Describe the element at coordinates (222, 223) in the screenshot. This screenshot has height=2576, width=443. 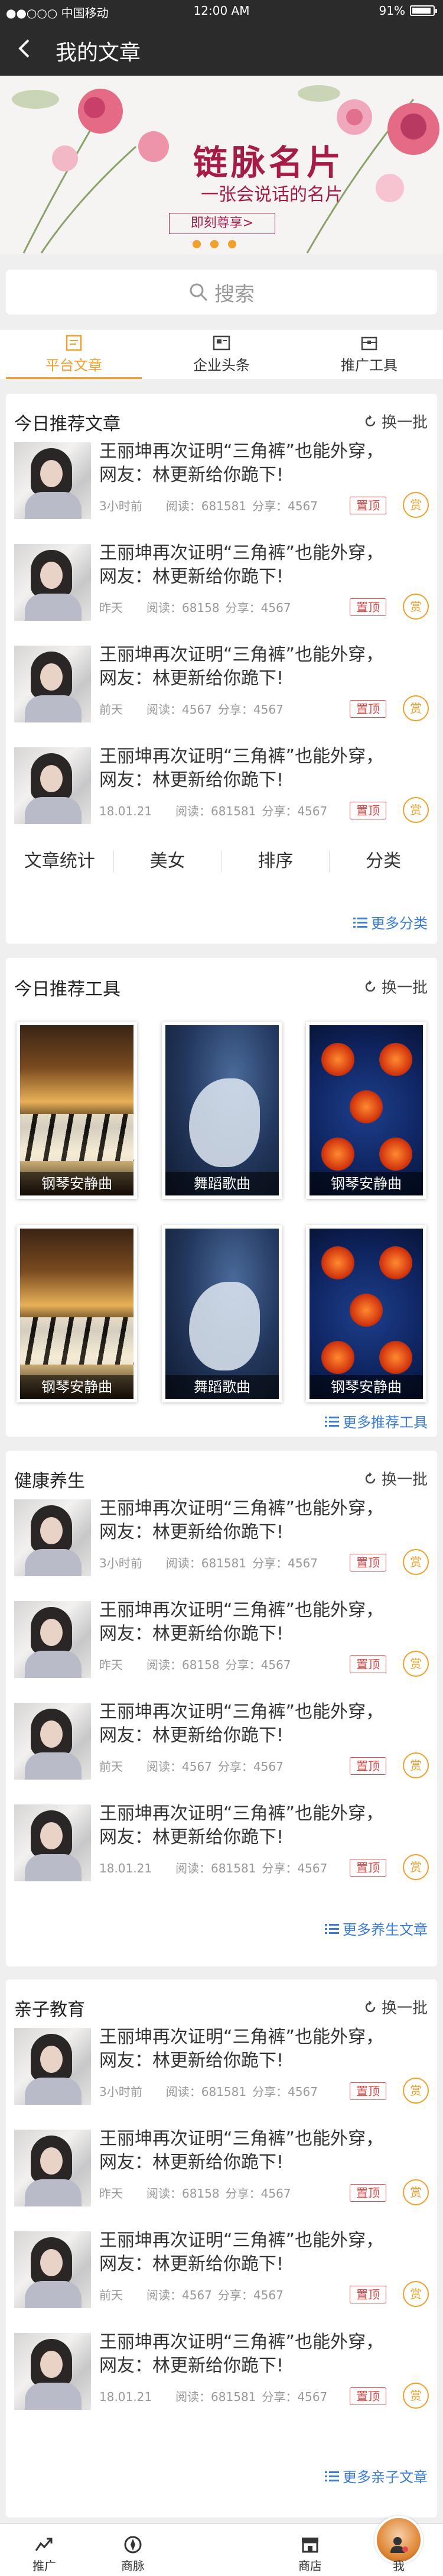
I see `banner-cta-button: 即刻尊享>` at that location.